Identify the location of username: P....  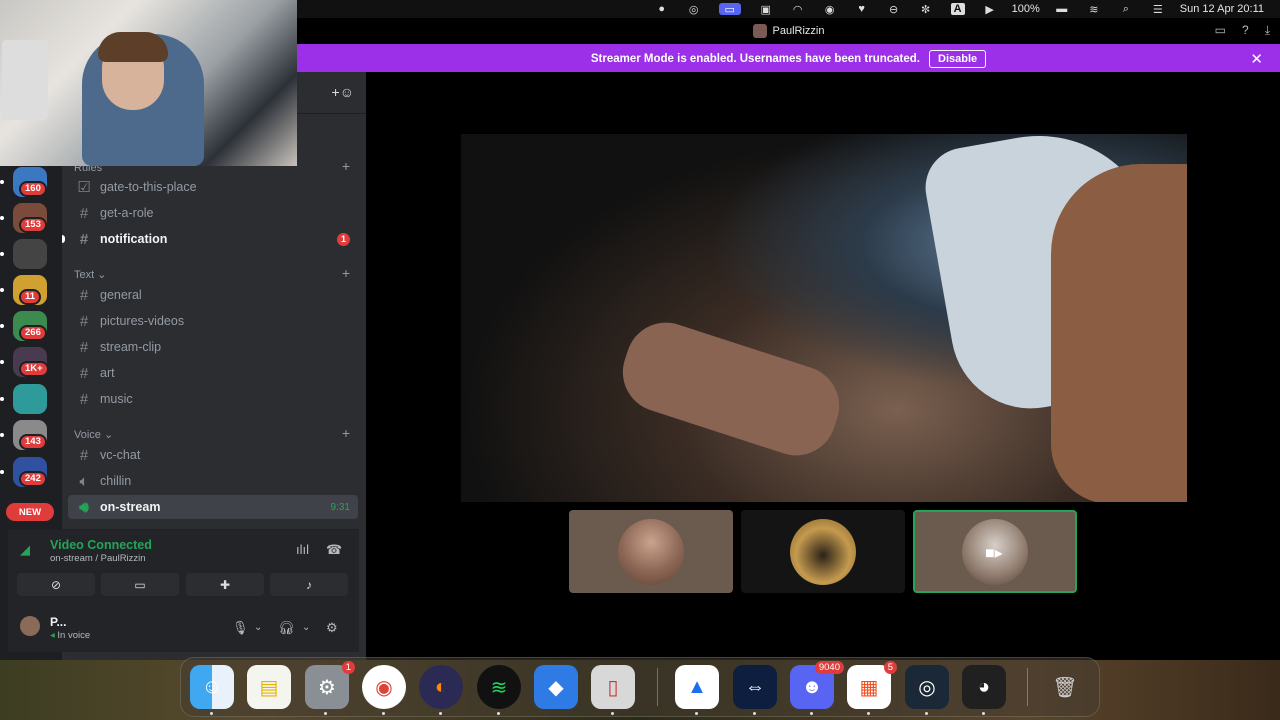
(58, 622).